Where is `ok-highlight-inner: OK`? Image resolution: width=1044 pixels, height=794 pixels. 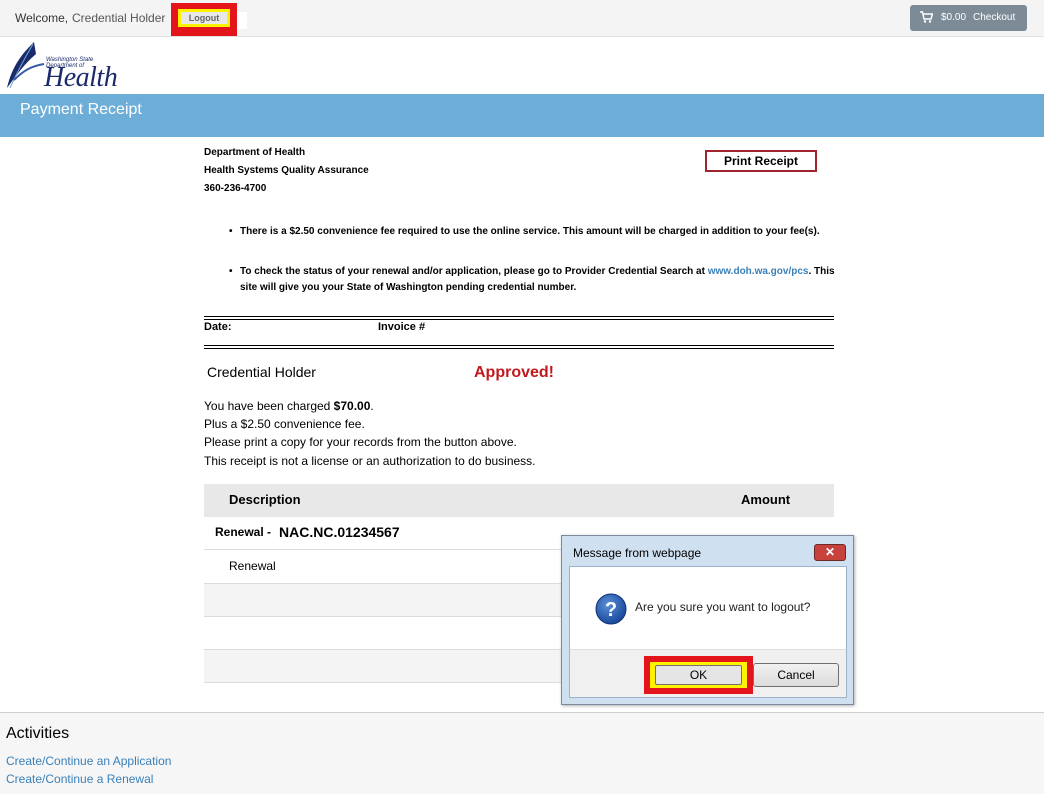
ok-highlight-inner: OK is located at coordinates (698, 675).